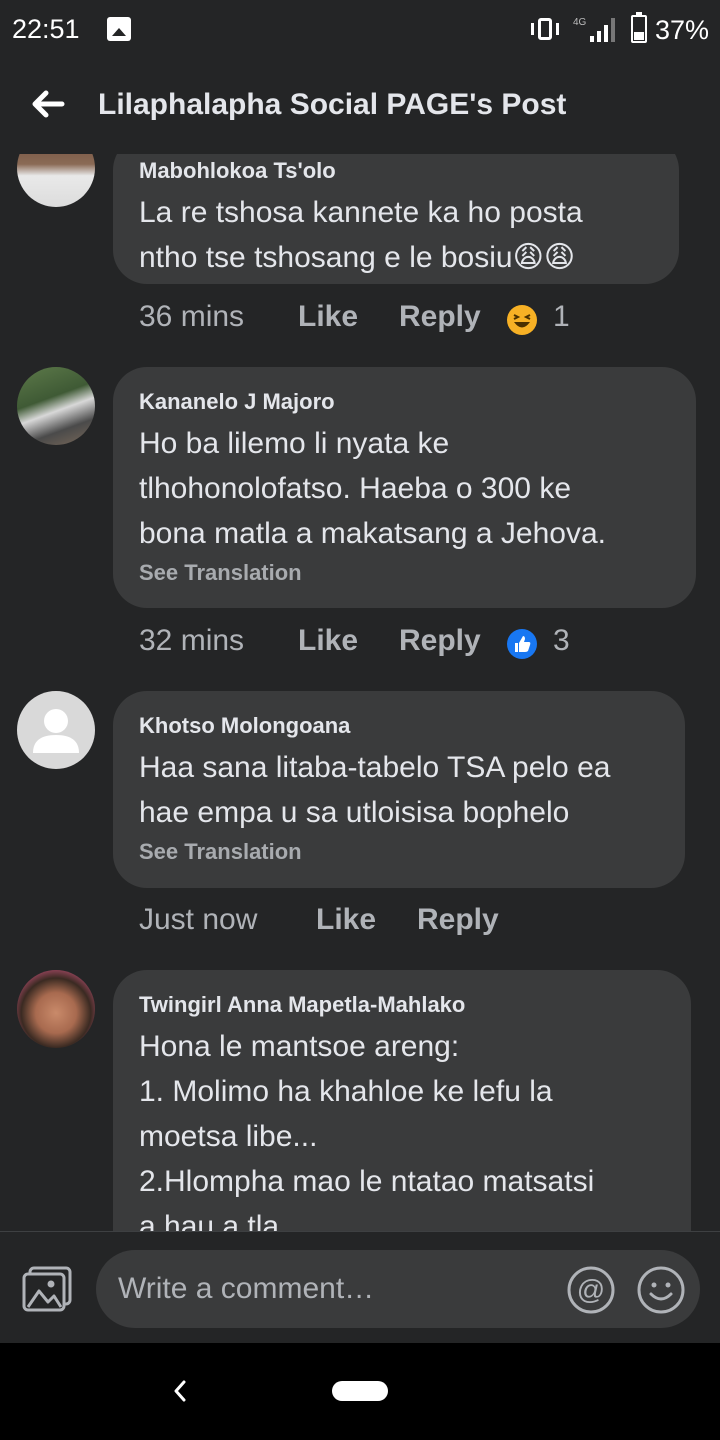 The height and width of the screenshot is (1440, 720). I want to click on comment-line: La re tshosa kannete ka ho posta, so click(361, 212).